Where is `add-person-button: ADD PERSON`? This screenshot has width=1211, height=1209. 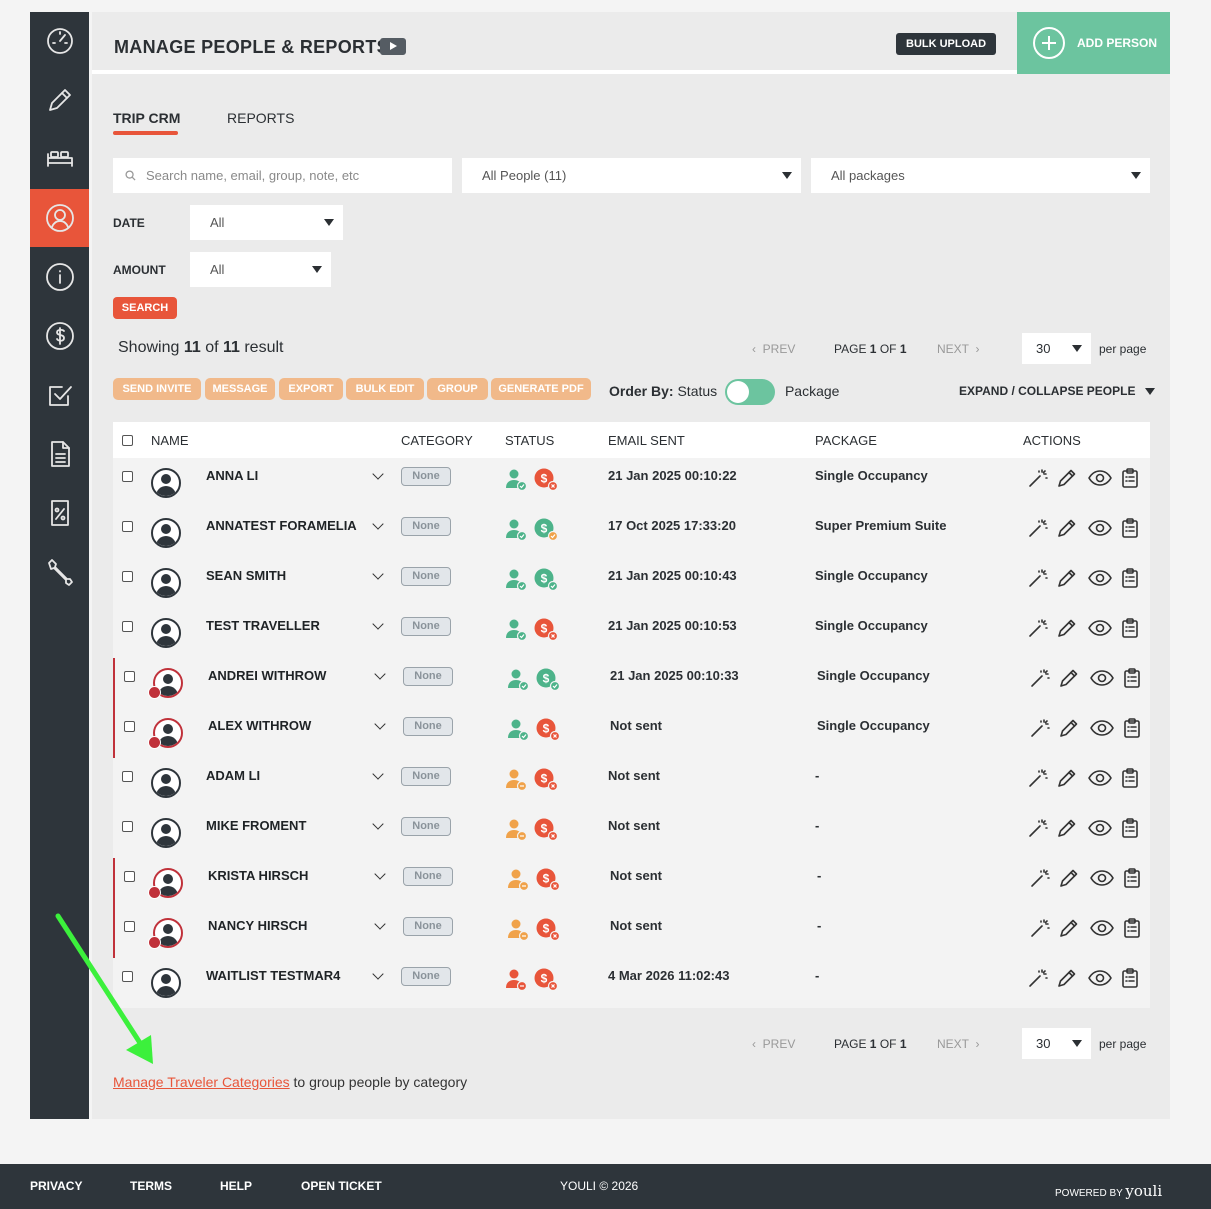
add-person-button: ADD PERSON is located at coordinates (1093, 43).